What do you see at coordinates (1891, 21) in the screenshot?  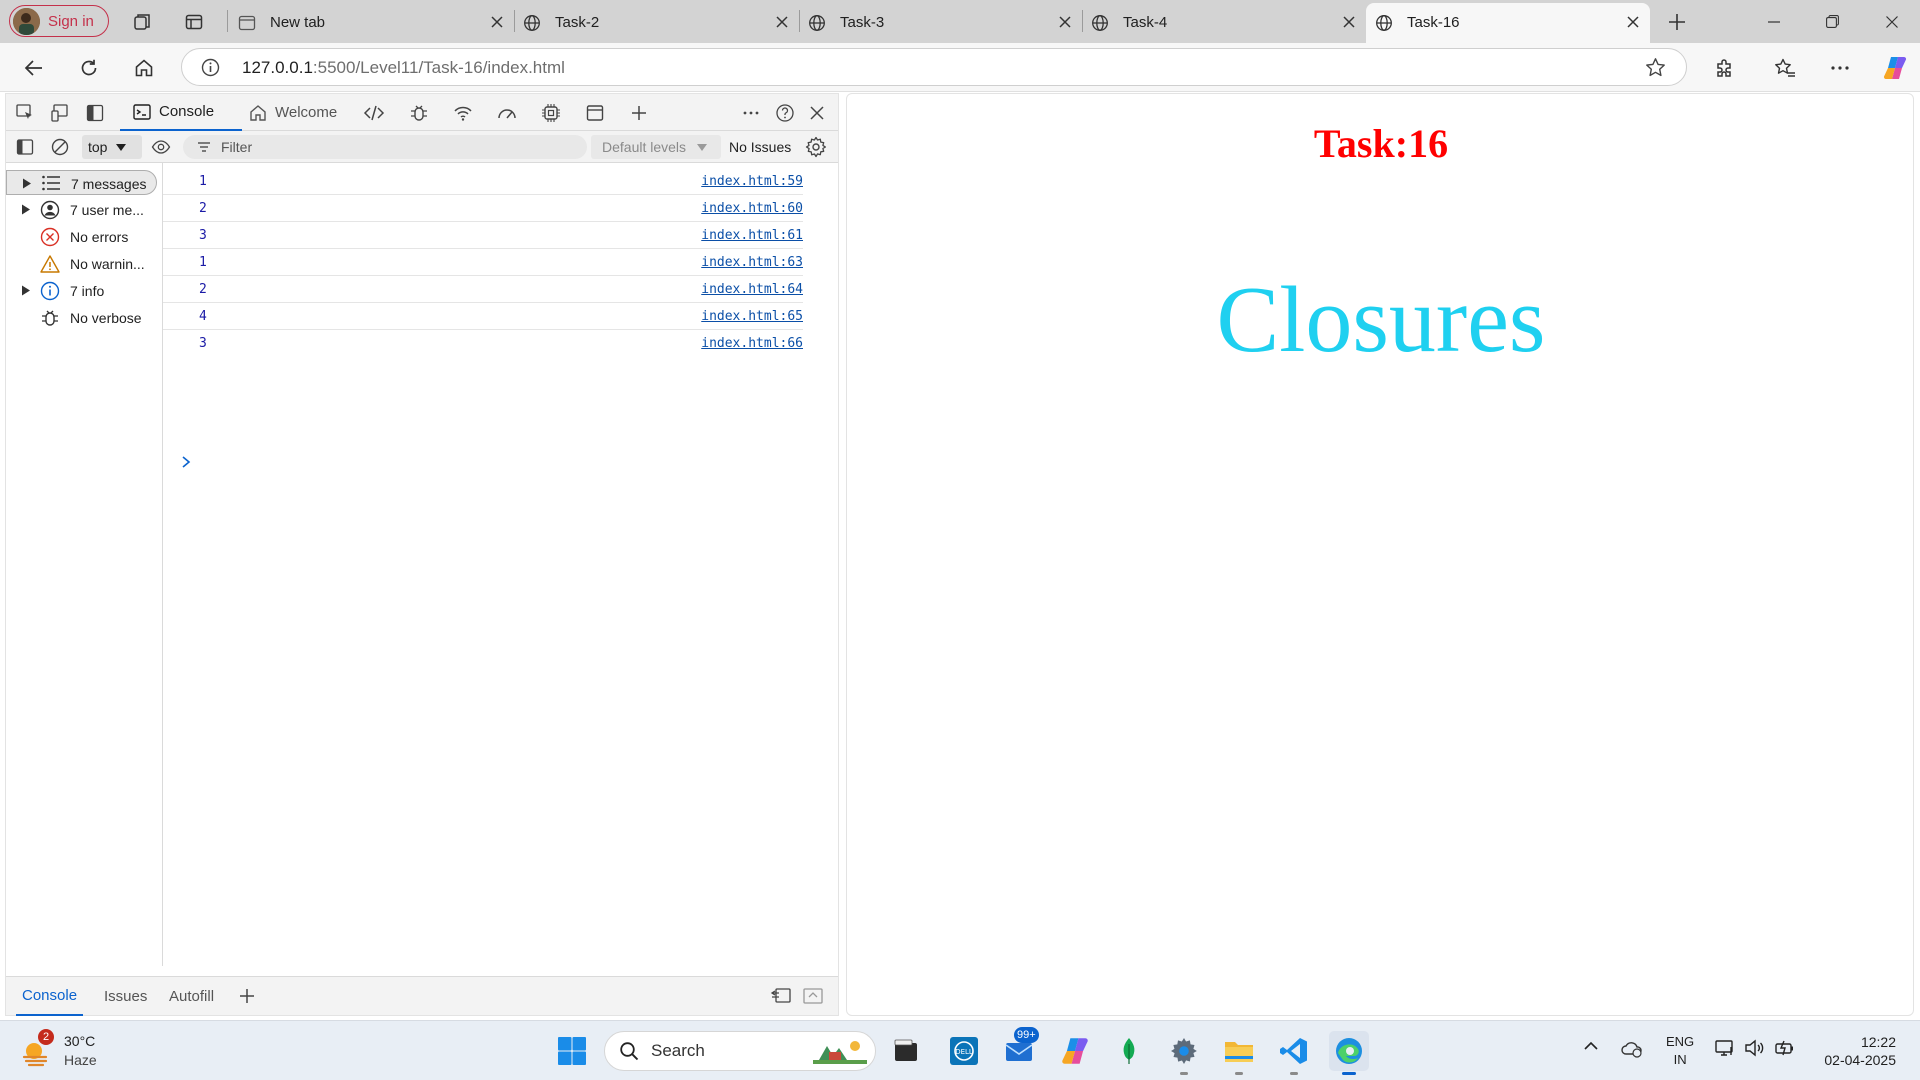 I see `close-window-button` at bounding box center [1891, 21].